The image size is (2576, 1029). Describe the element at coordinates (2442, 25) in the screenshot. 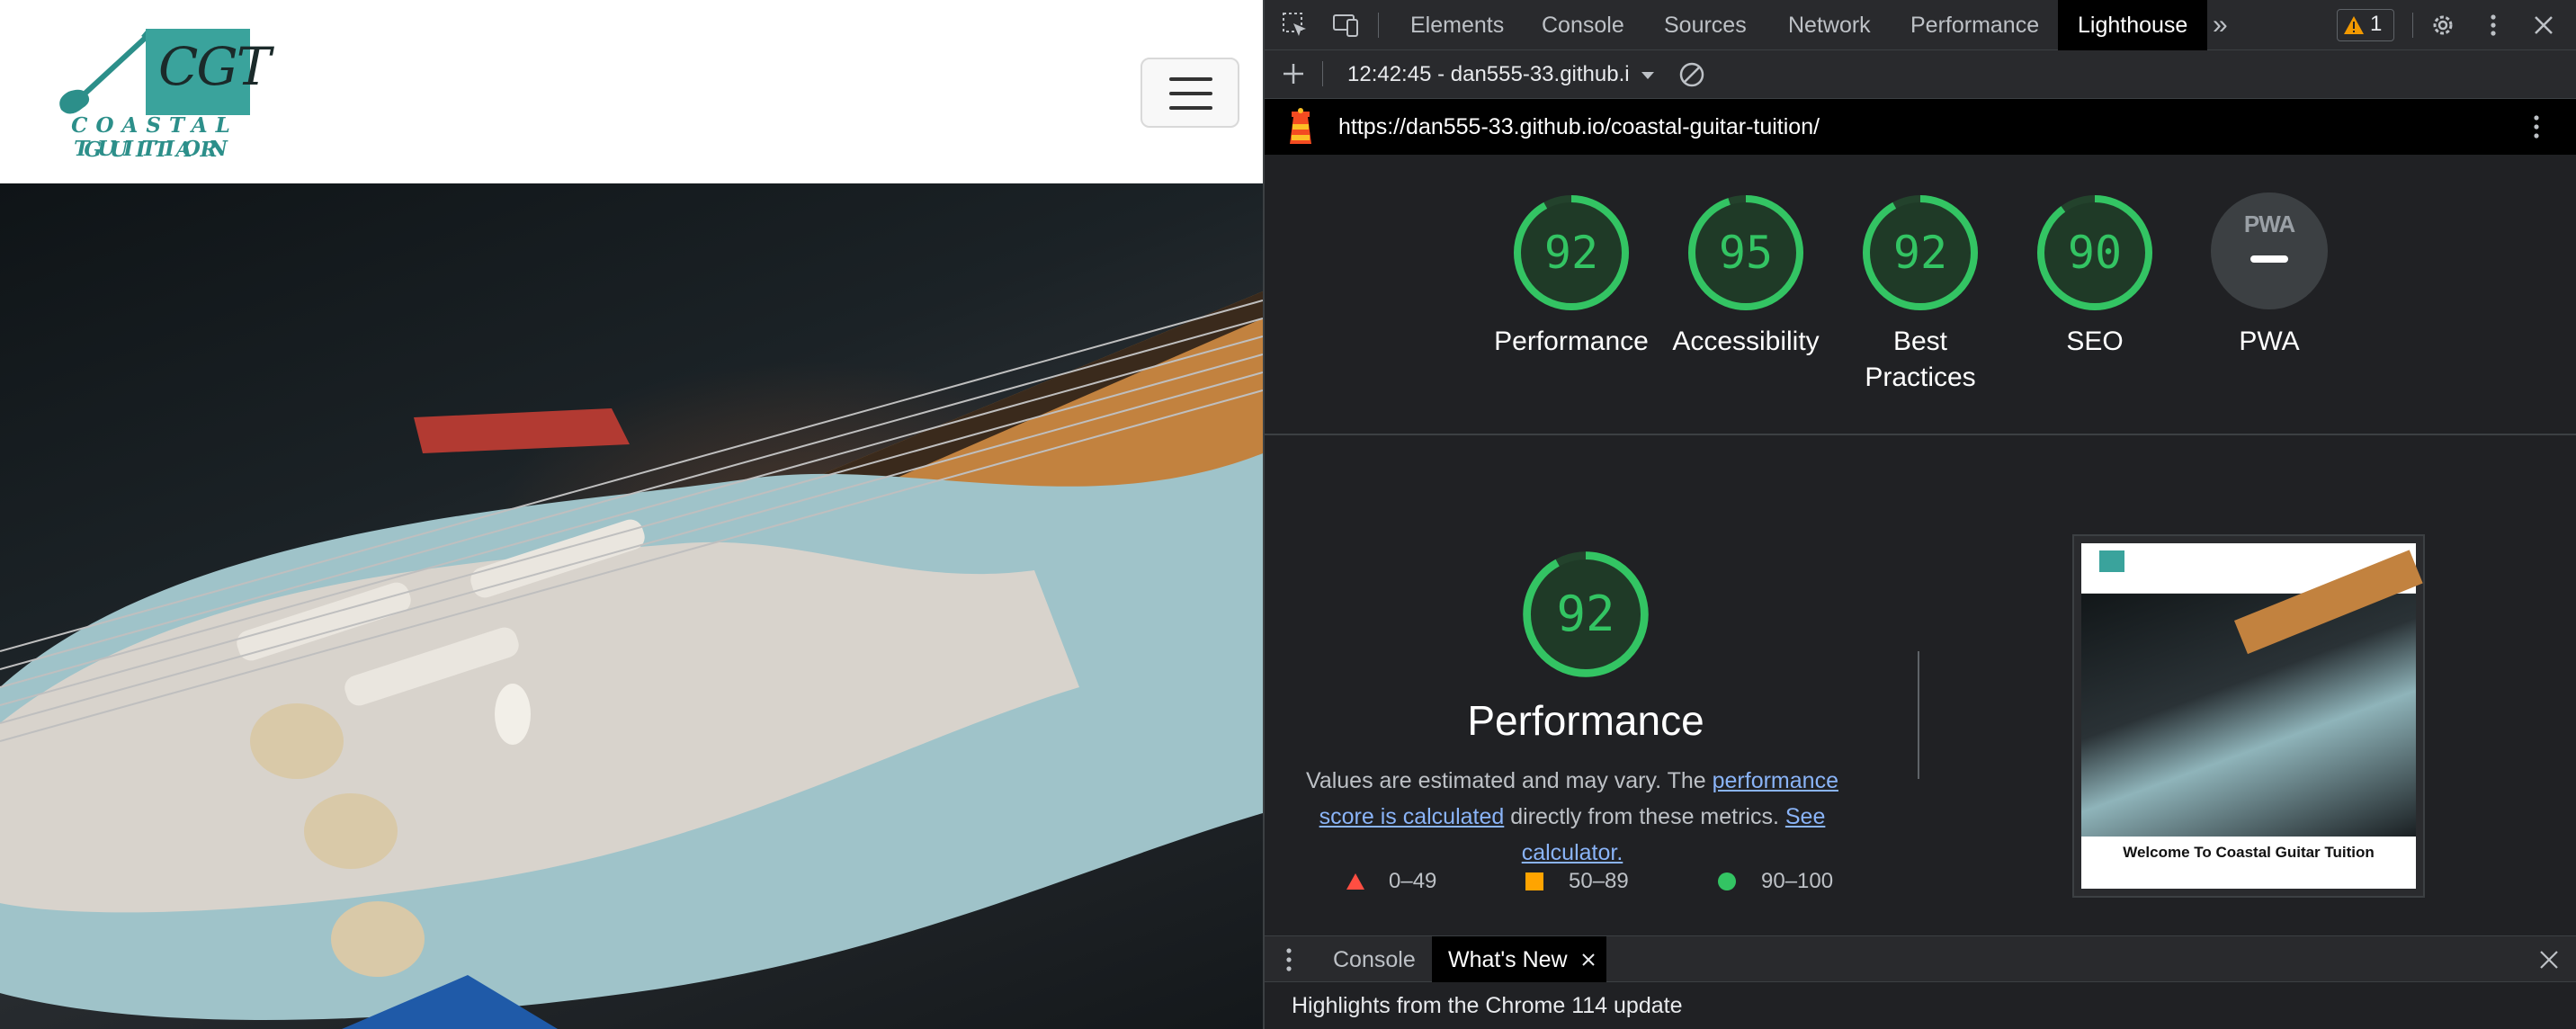

I see `settings-gear-icon` at that location.